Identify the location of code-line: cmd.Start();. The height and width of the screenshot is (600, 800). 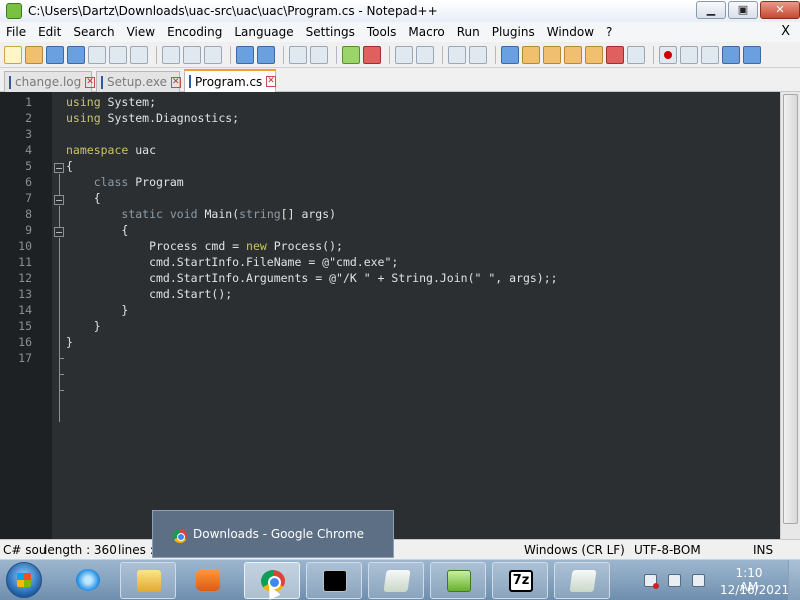
(423, 294).